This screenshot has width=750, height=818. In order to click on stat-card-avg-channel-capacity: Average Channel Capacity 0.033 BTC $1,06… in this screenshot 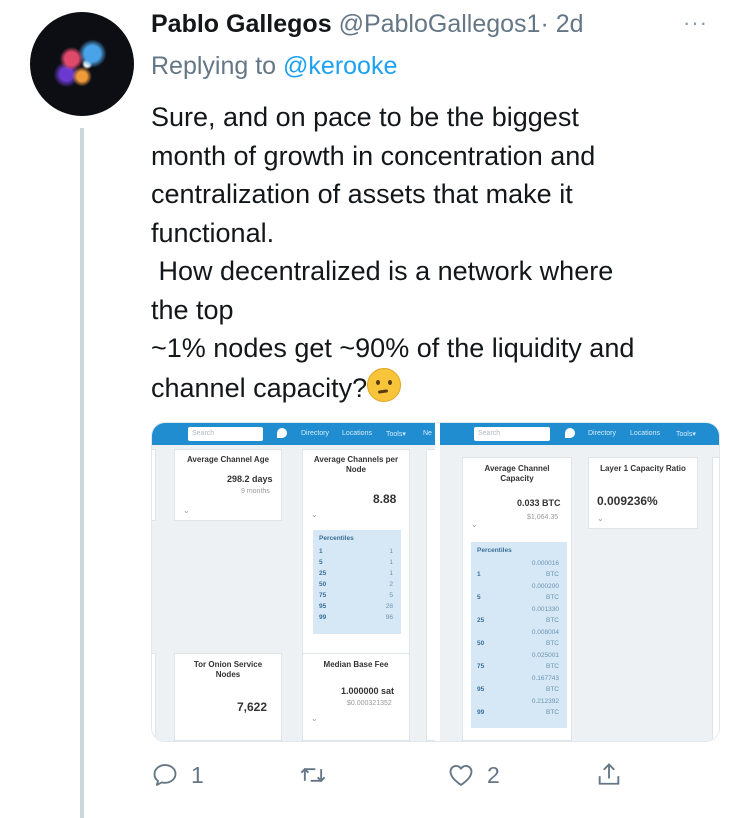, I will do `click(517, 599)`.